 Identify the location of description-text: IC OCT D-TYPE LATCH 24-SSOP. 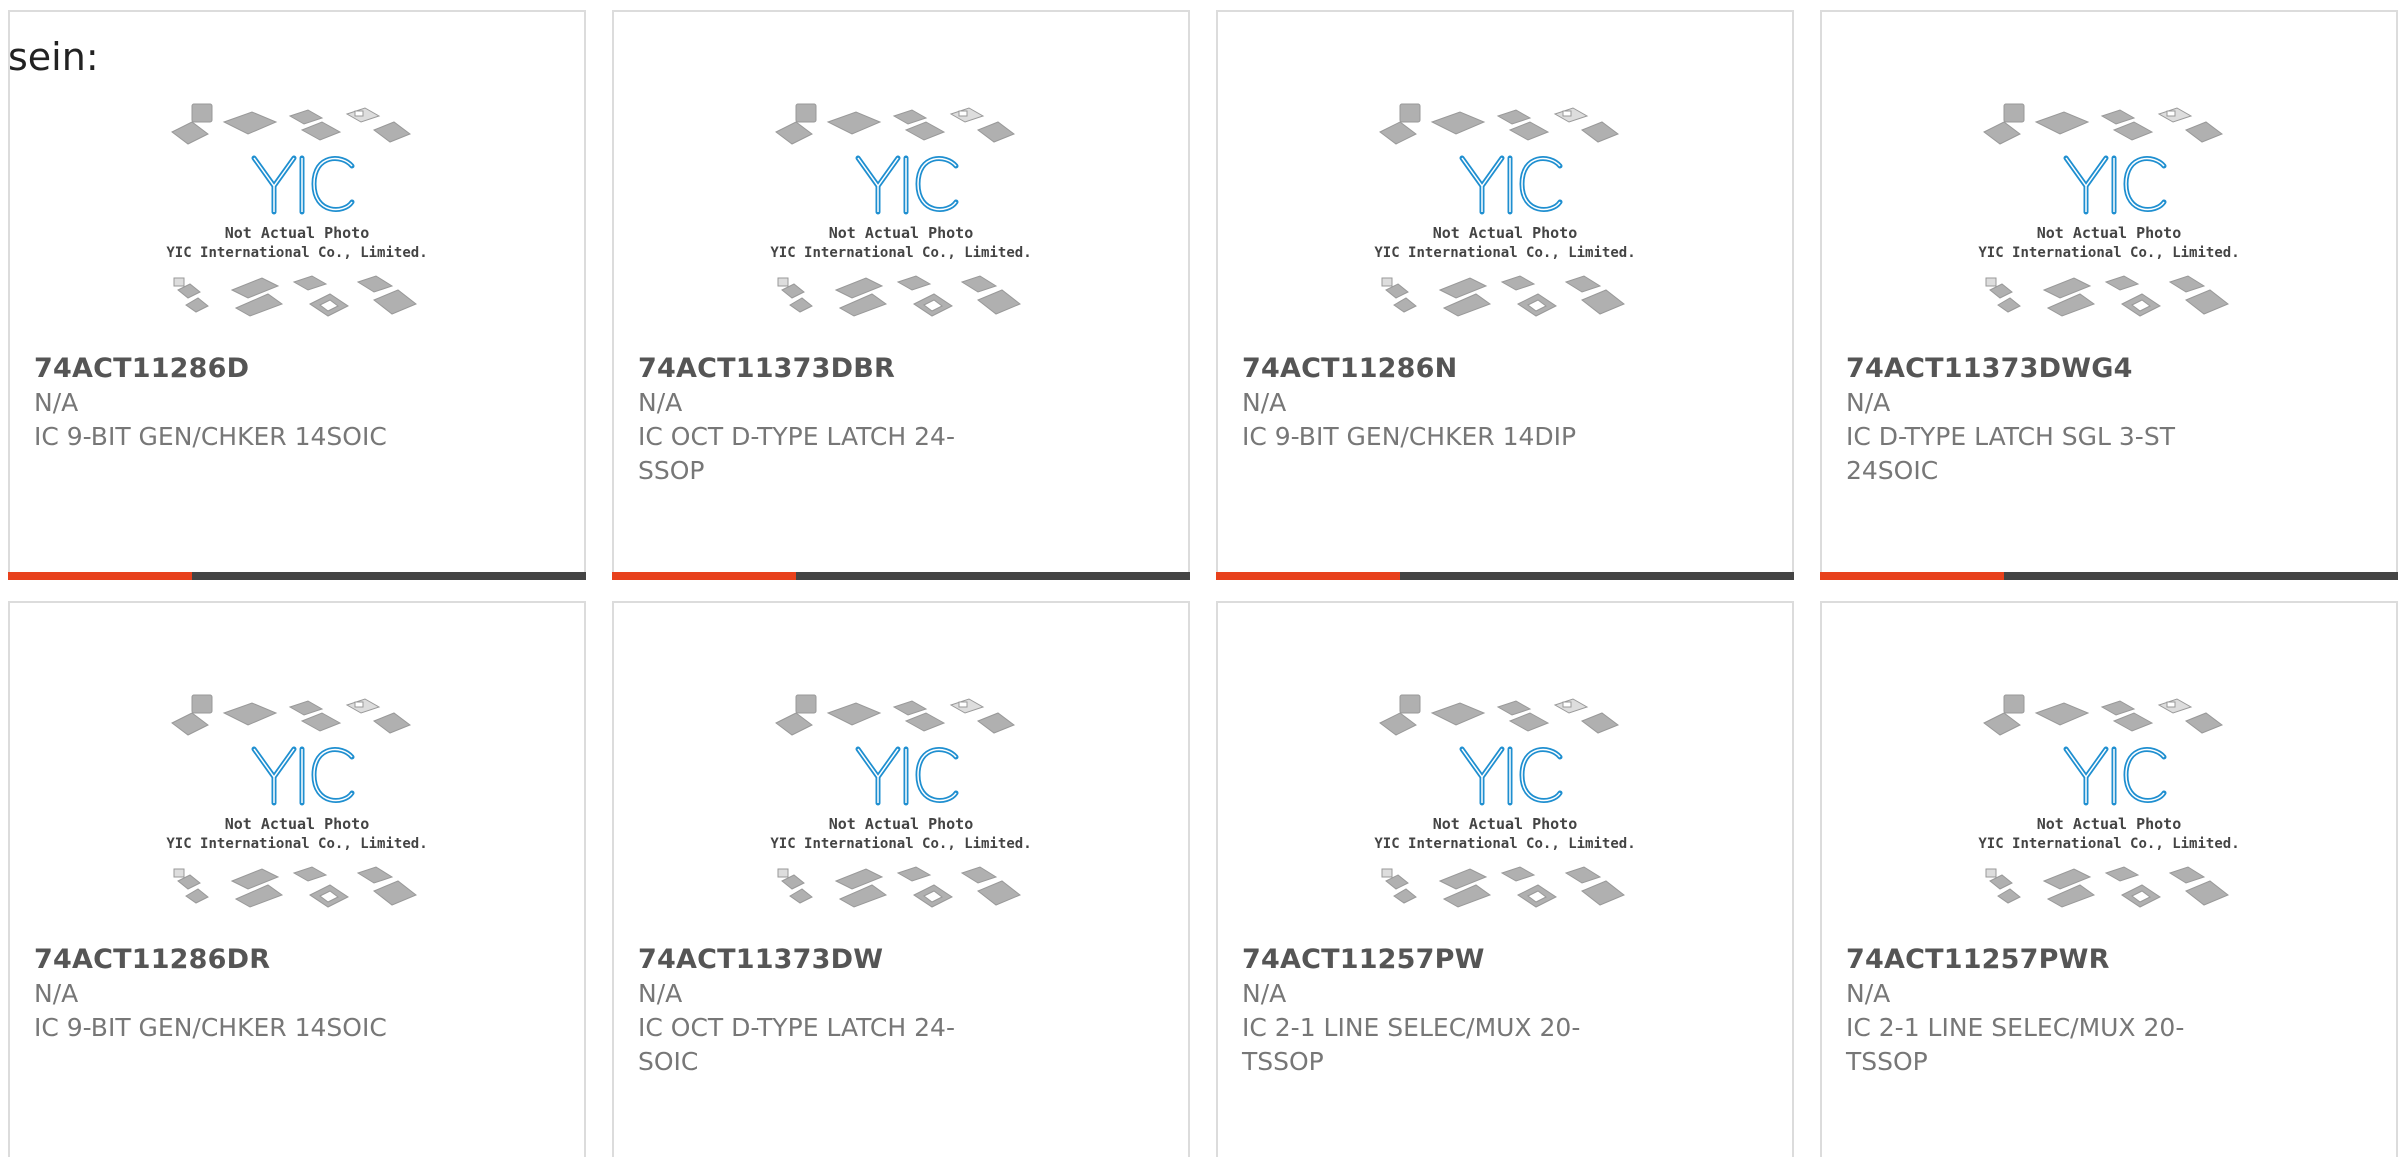
(796, 453).